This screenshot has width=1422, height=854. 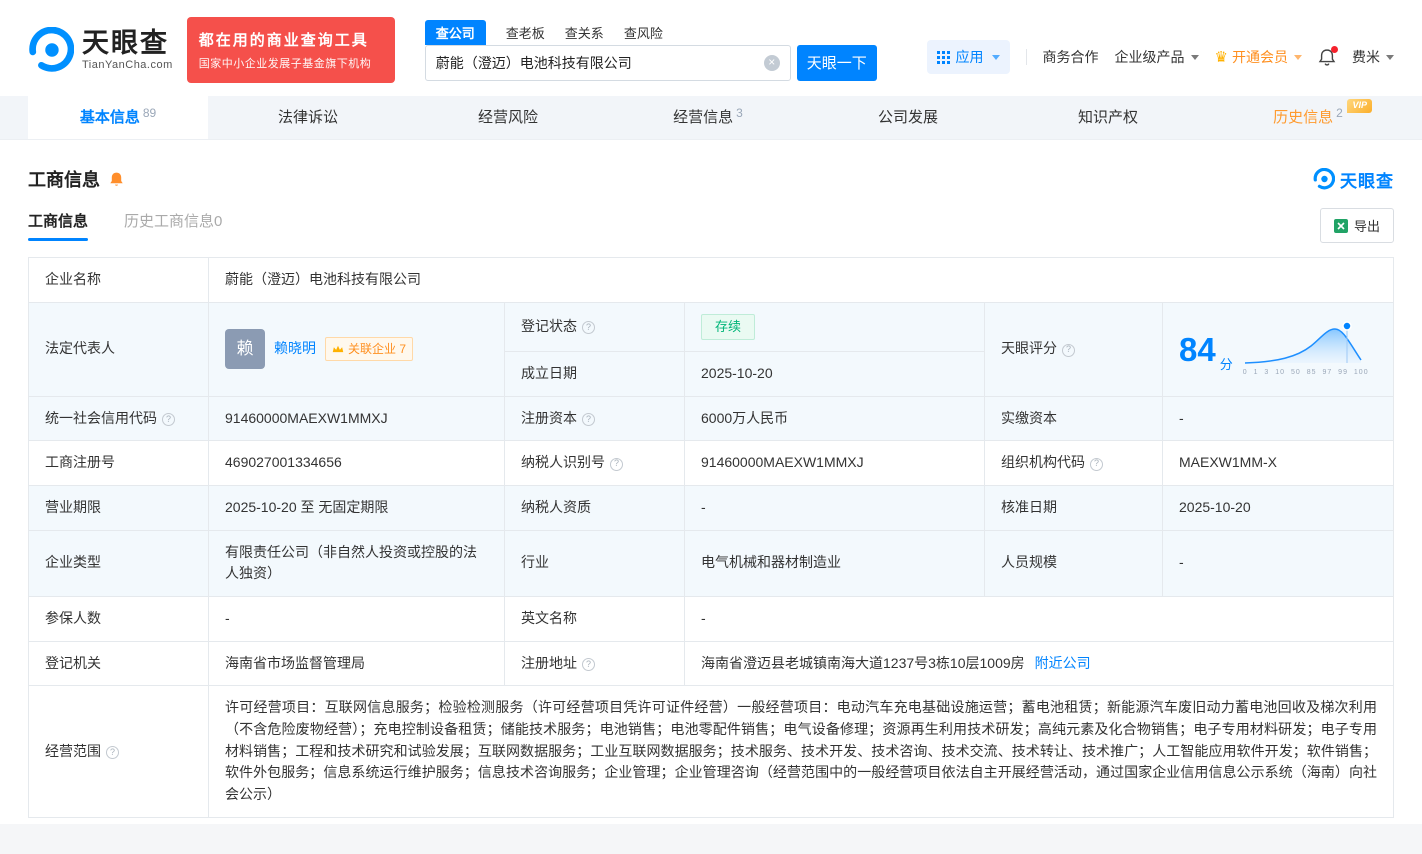 What do you see at coordinates (549, 662) in the screenshot?
I see `reg-address-label: 注册地址` at bounding box center [549, 662].